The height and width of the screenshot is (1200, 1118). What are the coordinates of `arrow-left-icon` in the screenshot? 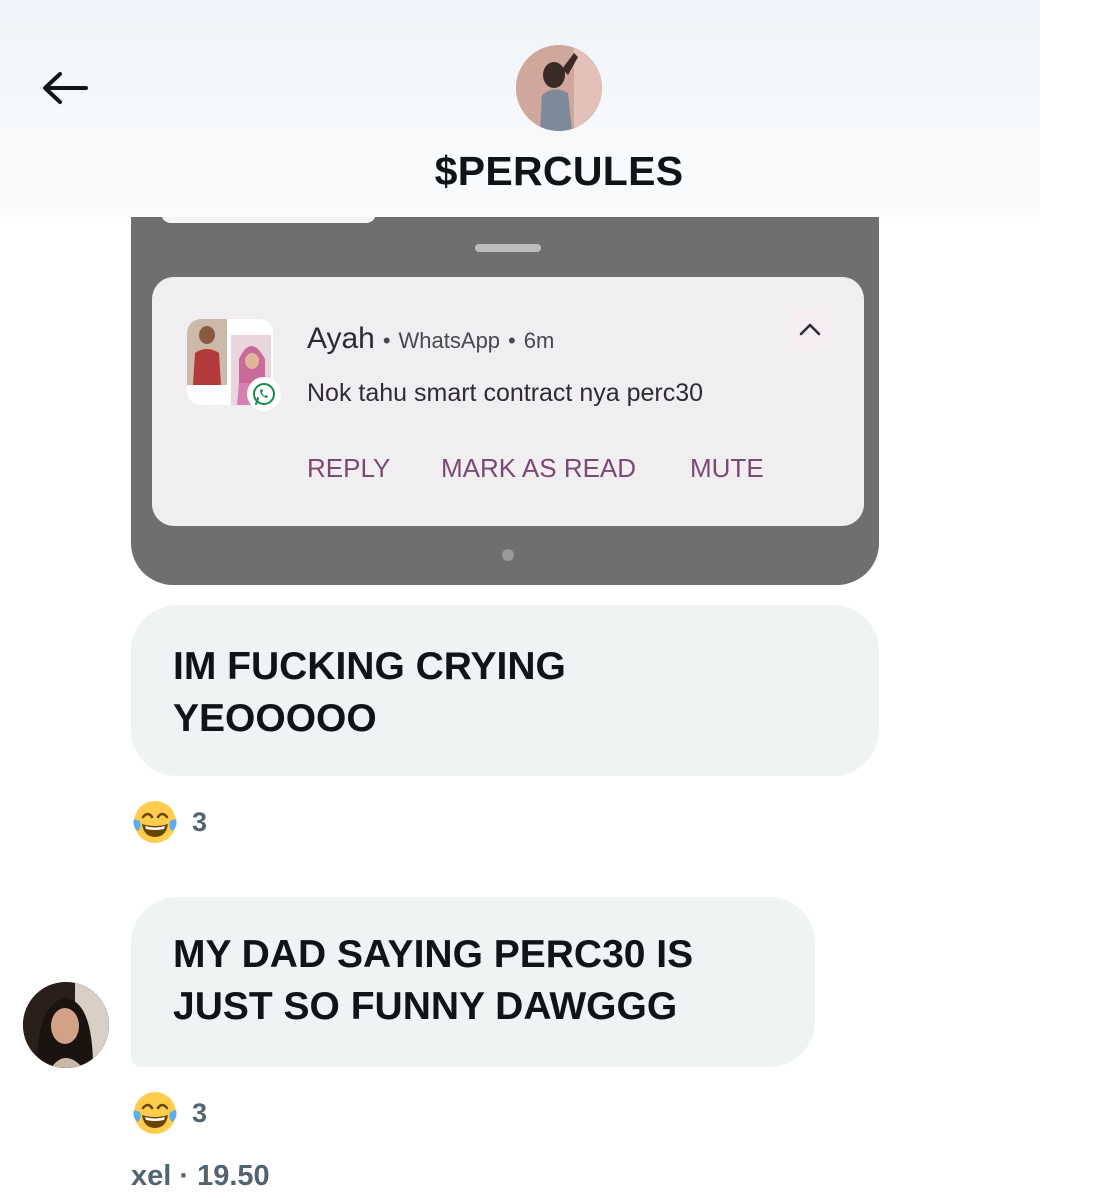 It's located at (65, 88).